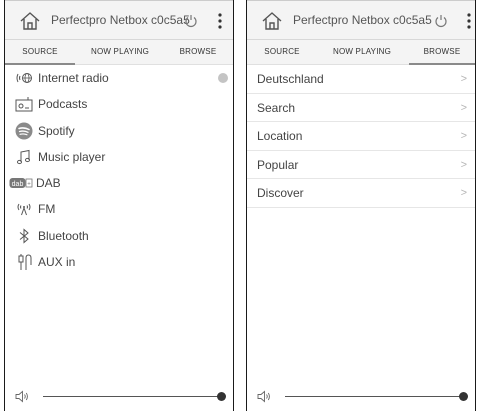  Describe the element at coordinates (119, 104) in the screenshot. I see `source-podcasts: Podcasts` at that location.